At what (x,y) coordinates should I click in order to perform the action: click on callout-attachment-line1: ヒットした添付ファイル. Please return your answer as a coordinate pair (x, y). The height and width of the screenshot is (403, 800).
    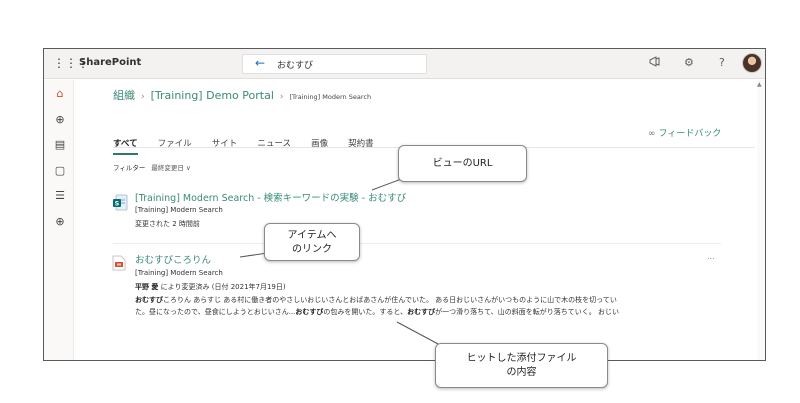
    Looking at the image, I should click on (521, 358).